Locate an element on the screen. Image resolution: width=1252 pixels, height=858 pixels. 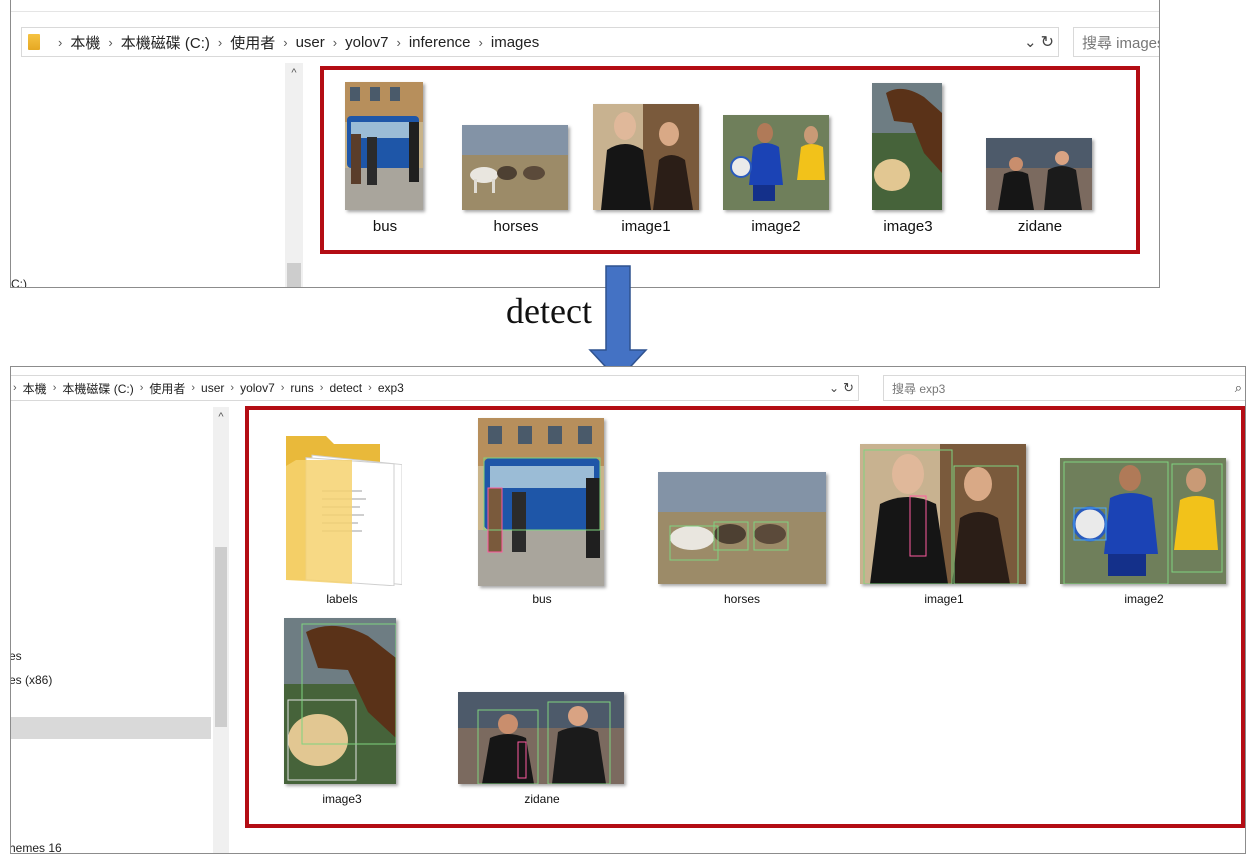
breadcrumb-images: images is located at coordinates (515, 42).